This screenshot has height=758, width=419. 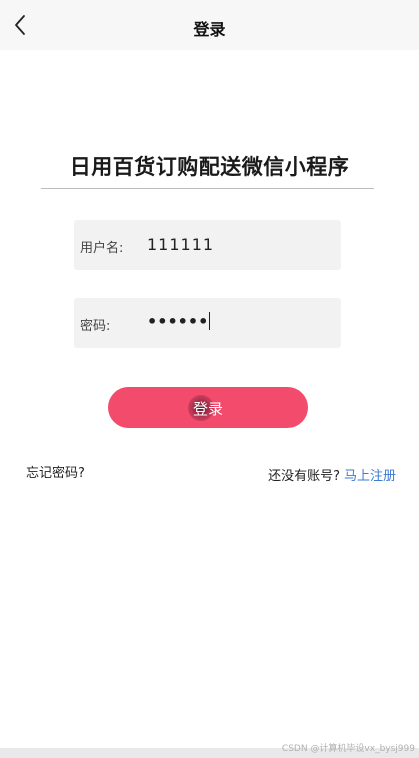 I want to click on username-label: 用户名:, so click(x=102, y=248).